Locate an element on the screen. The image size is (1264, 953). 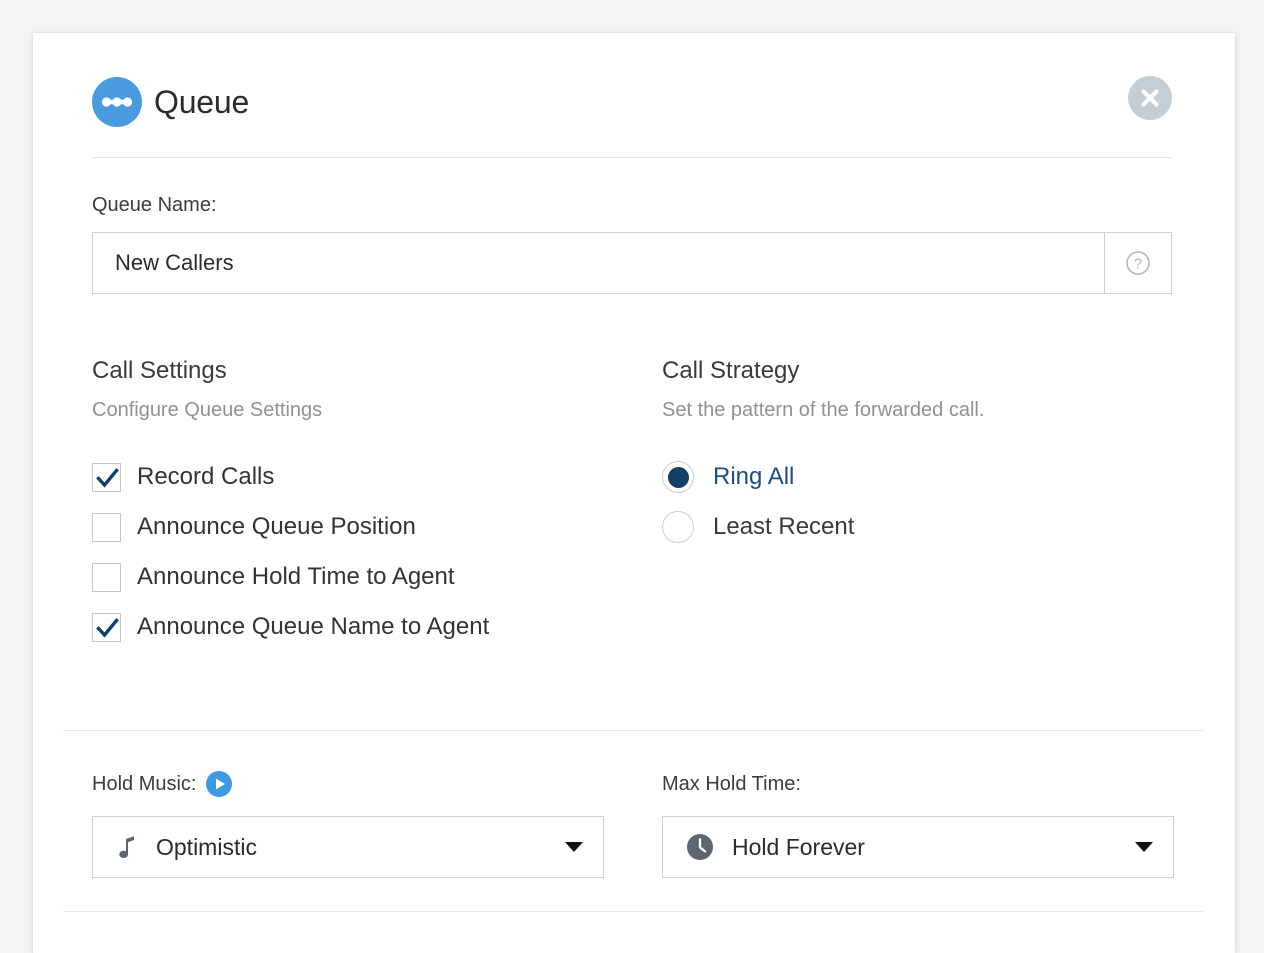
clock-icon is located at coordinates (700, 847).